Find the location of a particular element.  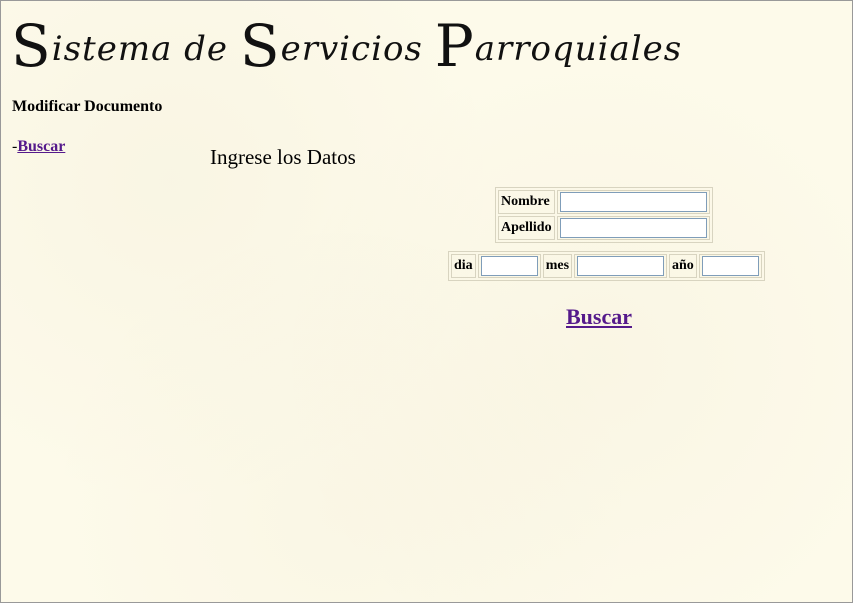

name-cell is located at coordinates (633, 202).